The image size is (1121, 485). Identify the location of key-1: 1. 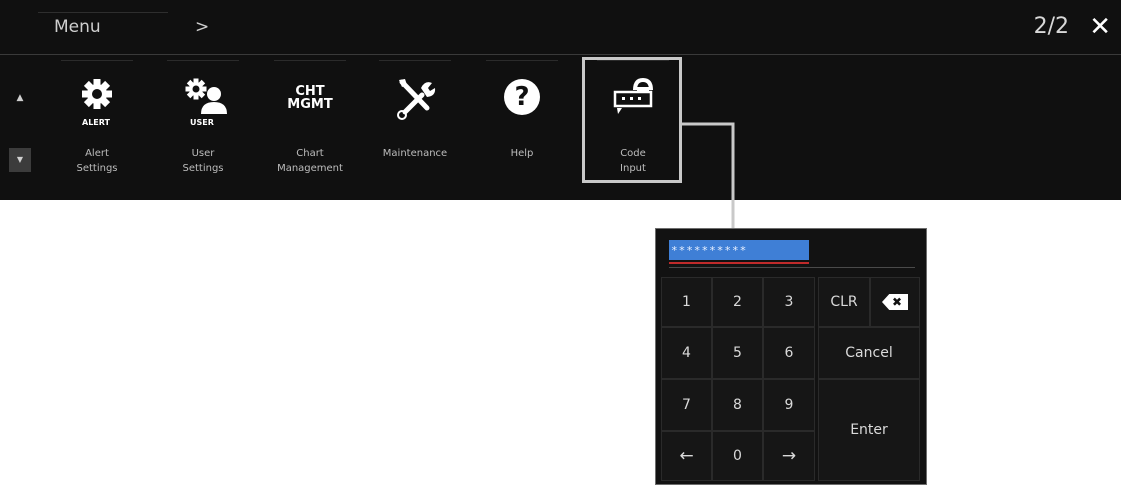
(686, 302).